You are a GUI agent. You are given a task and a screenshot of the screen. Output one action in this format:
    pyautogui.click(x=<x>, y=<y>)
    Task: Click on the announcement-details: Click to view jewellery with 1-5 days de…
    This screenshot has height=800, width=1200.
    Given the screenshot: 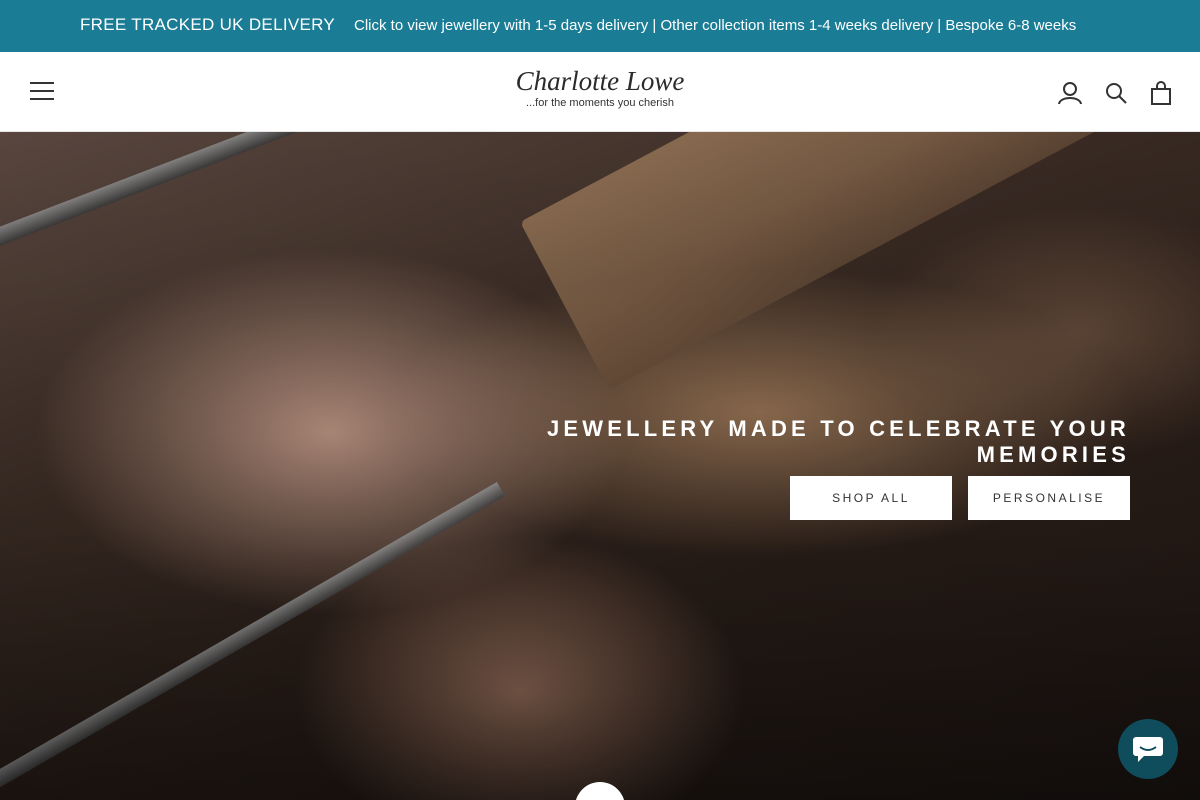 What is the action you would take?
    pyautogui.click(x=715, y=25)
    